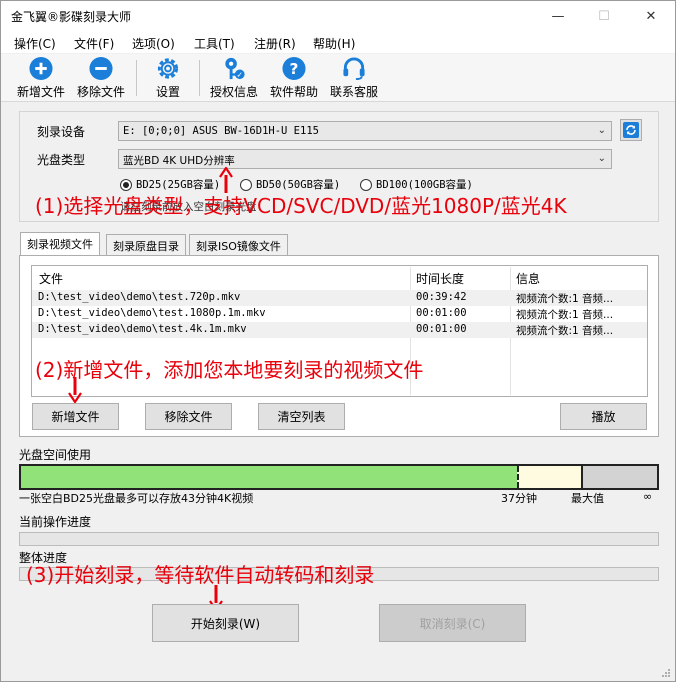  What do you see at coordinates (246, 184) in the screenshot?
I see `radio-bd50-dot` at bounding box center [246, 184].